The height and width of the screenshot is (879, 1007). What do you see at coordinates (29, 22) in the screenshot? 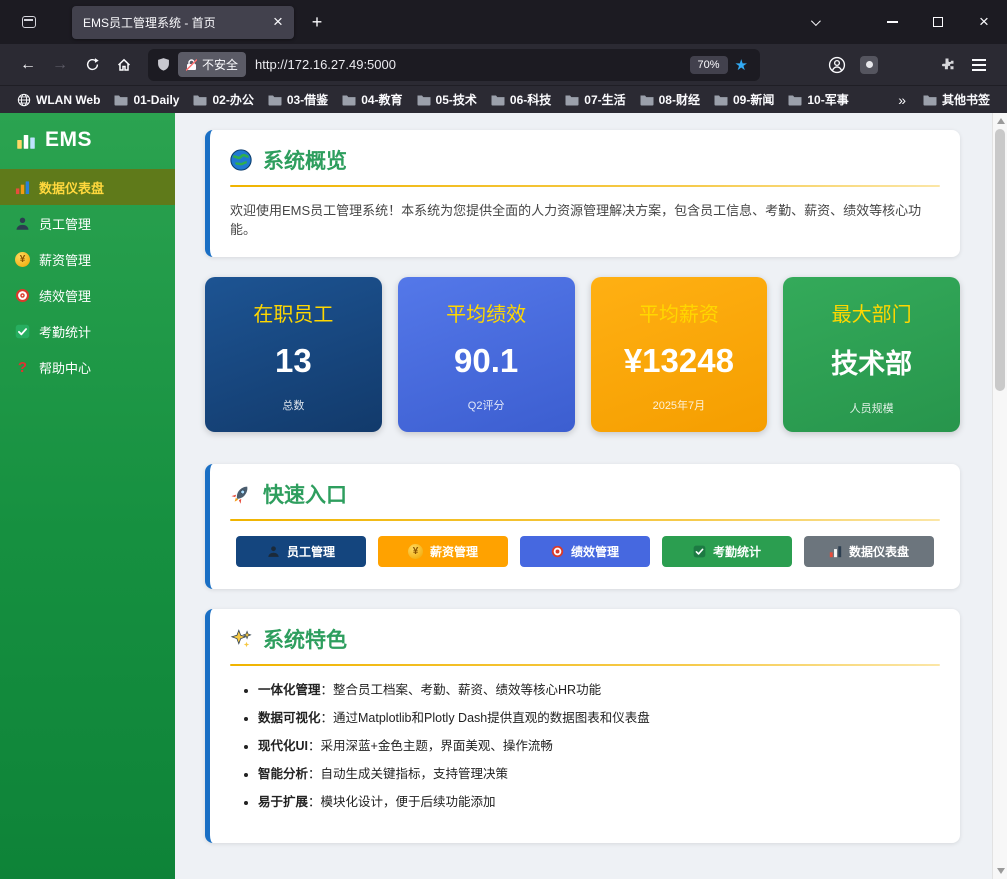
I see `firefox-view-button` at bounding box center [29, 22].